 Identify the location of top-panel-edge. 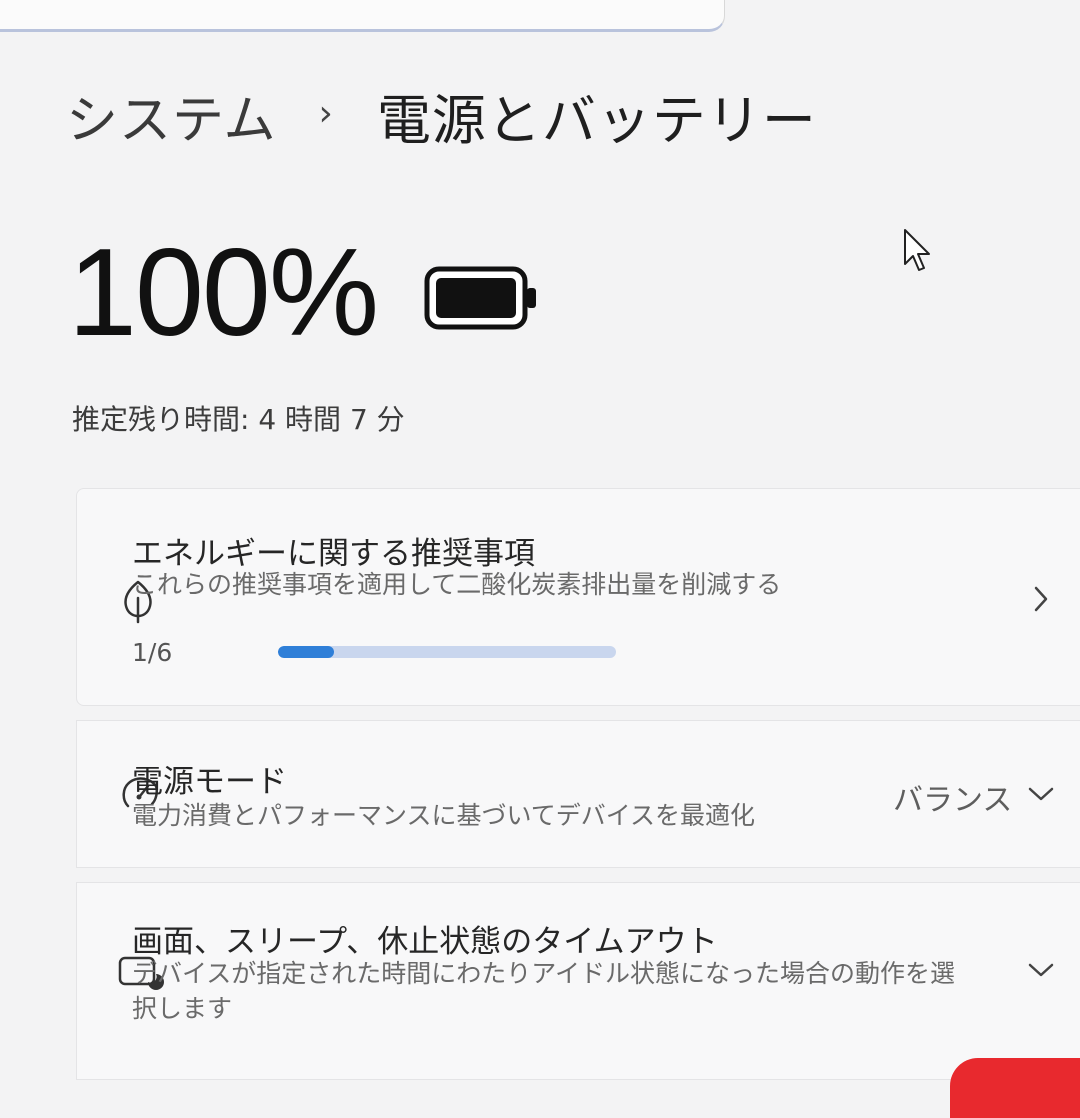
(362, 16).